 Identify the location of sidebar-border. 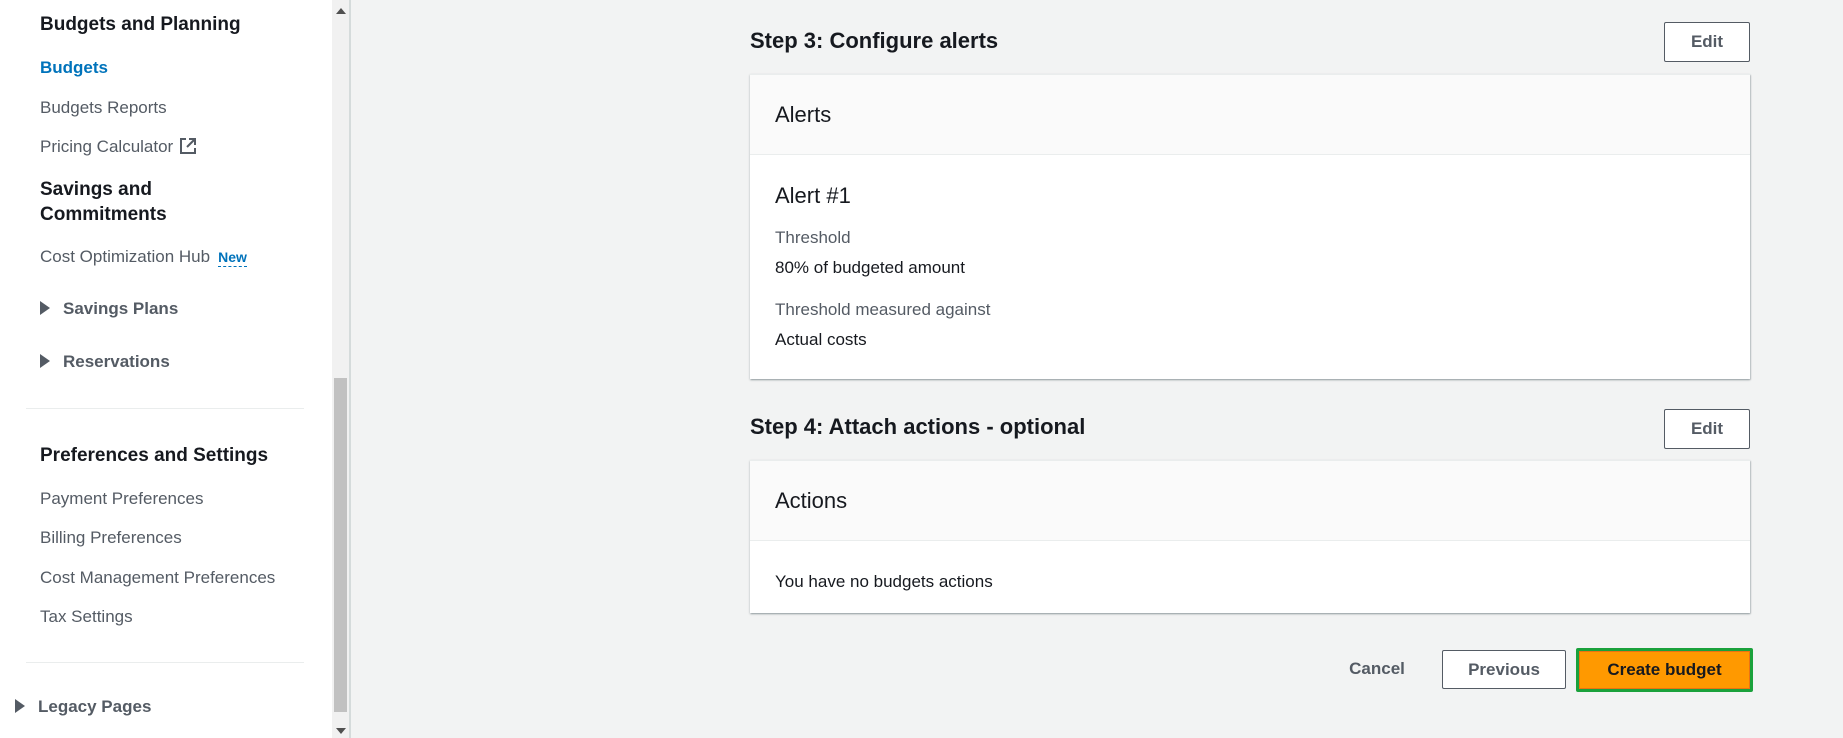
(350, 369).